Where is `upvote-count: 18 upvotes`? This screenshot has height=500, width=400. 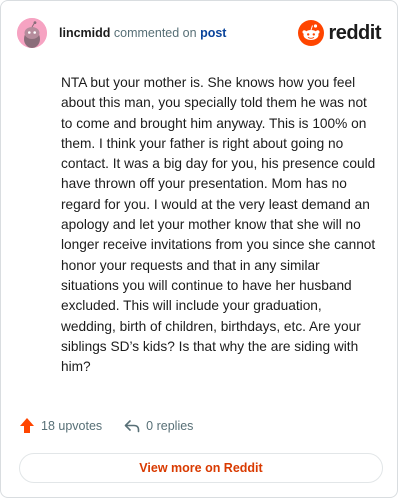 upvote-count: 18 upvotes is located at coordinates (72, 425).